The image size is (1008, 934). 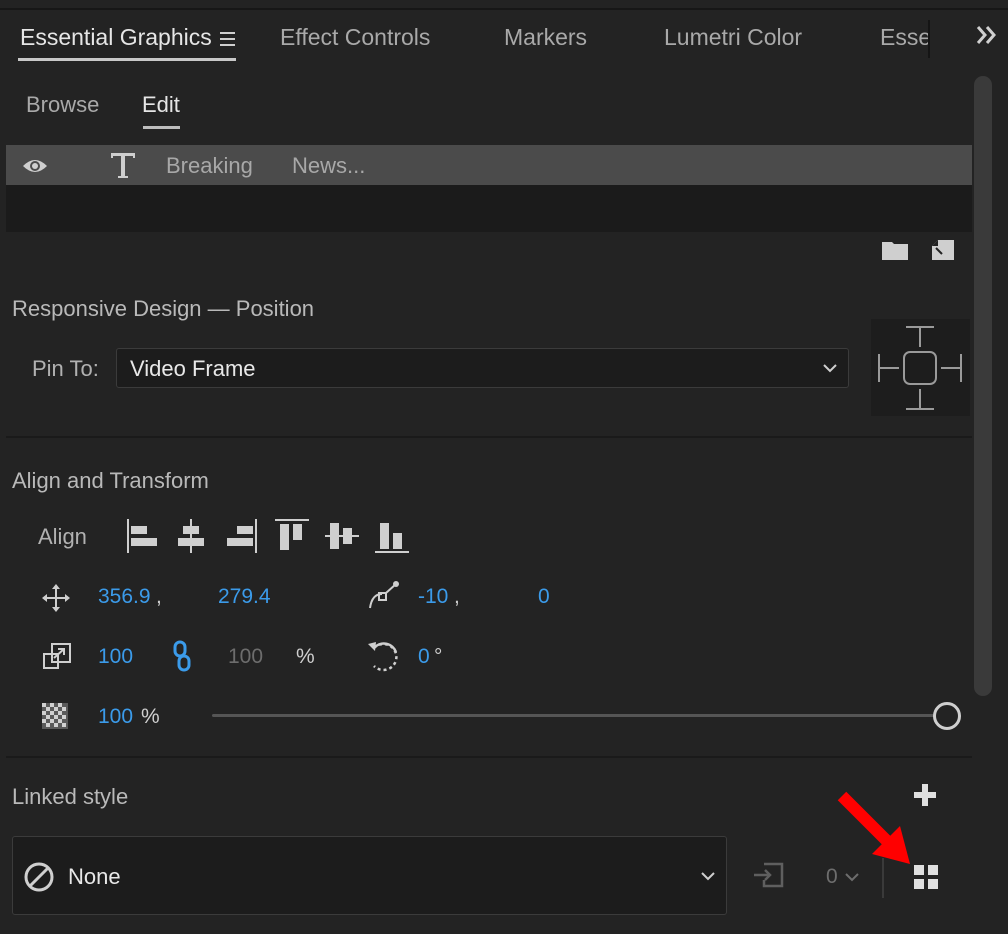 I want to click on align-bottom-icon, so click(x=392, y=538).